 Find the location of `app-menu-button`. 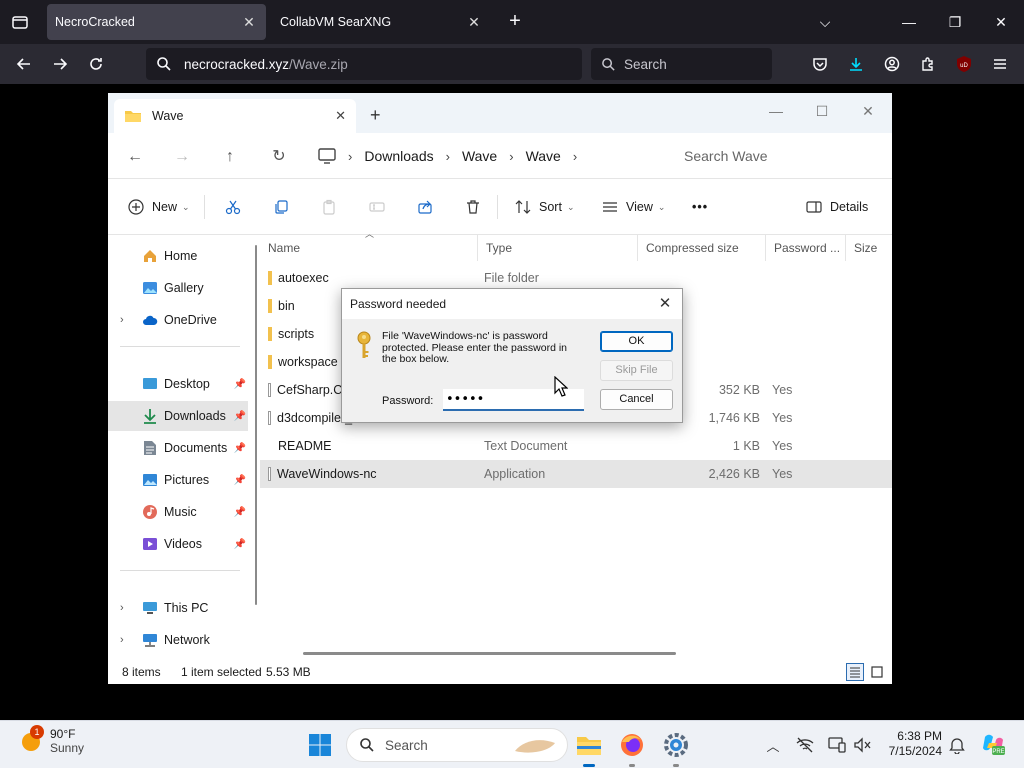

app-menu-button is located at coordinates (1000, 64).